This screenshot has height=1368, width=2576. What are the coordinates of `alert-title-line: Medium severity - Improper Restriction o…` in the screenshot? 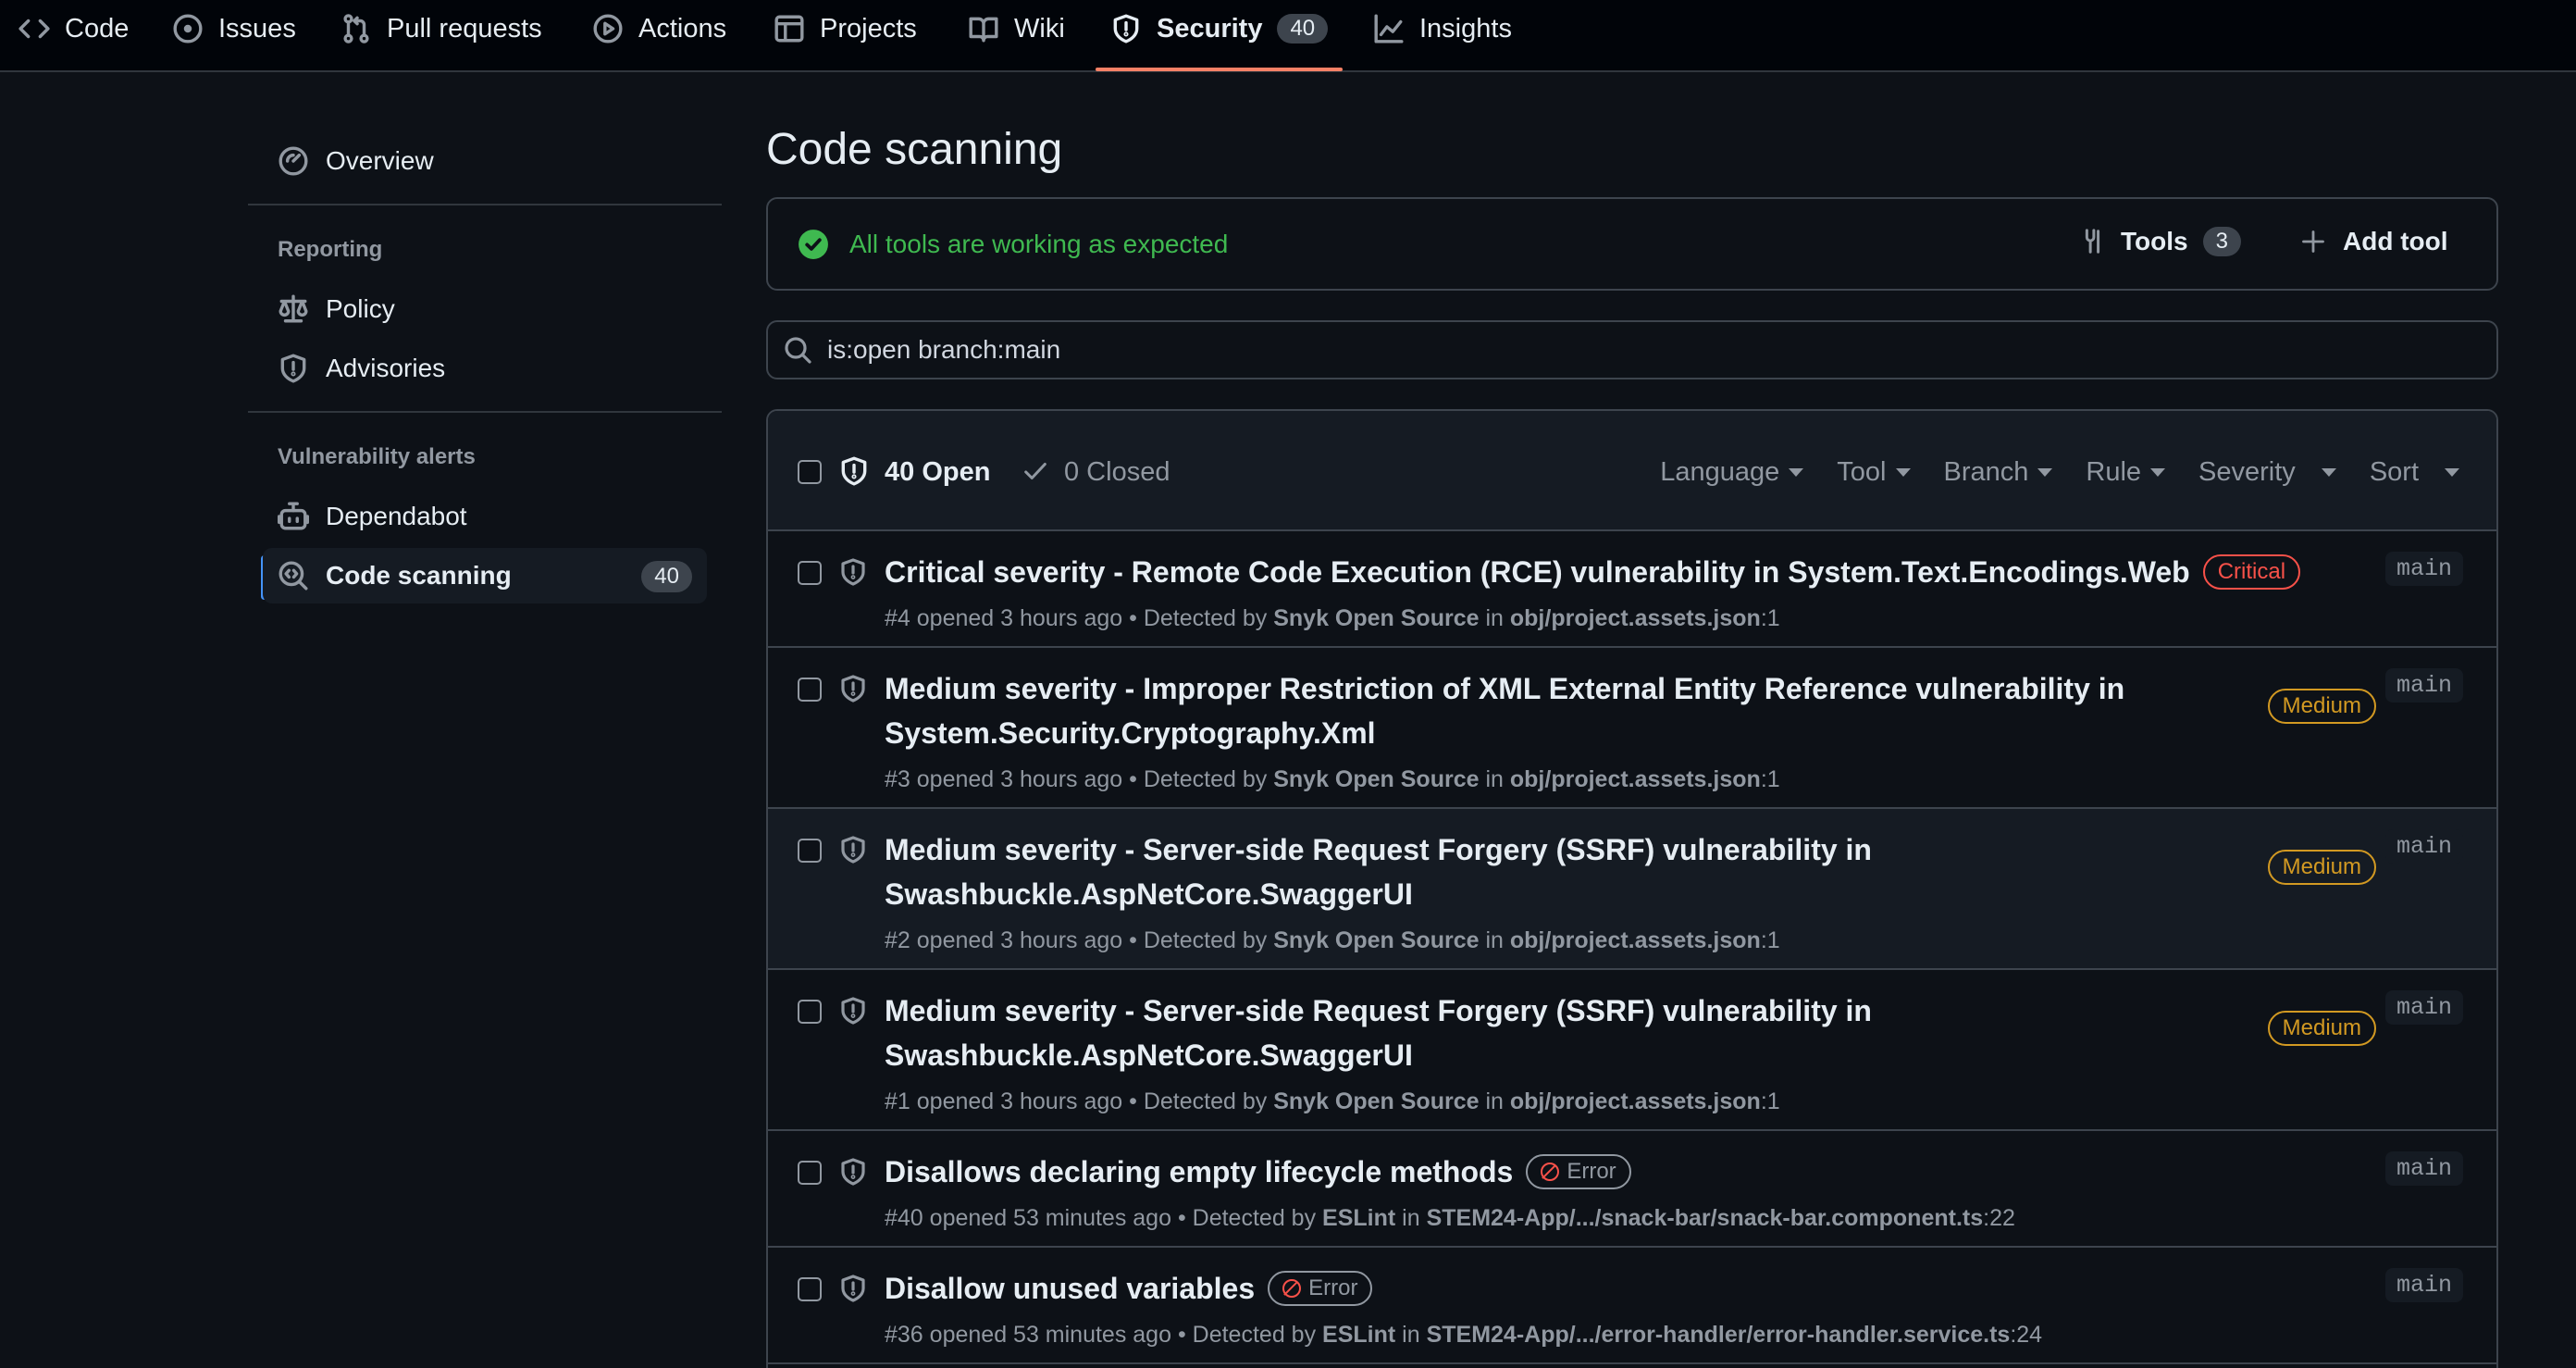 It's located at (1505, 689).